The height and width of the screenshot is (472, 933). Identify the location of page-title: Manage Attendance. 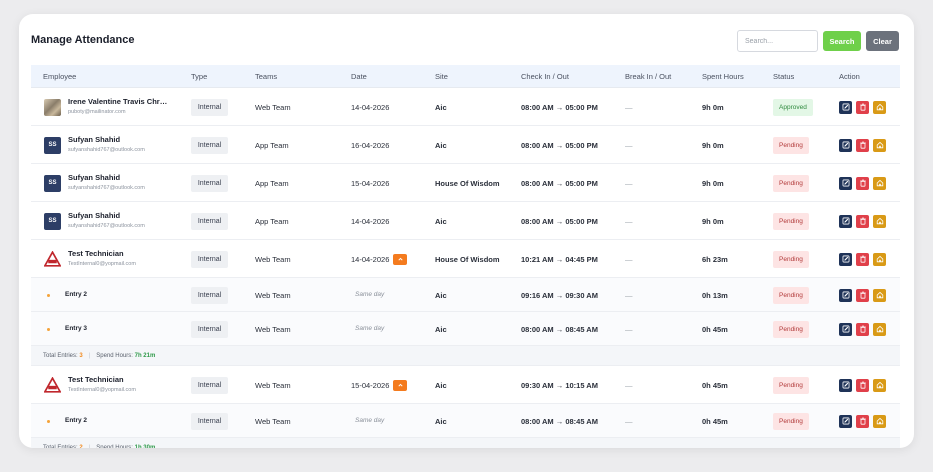
(83, 40).